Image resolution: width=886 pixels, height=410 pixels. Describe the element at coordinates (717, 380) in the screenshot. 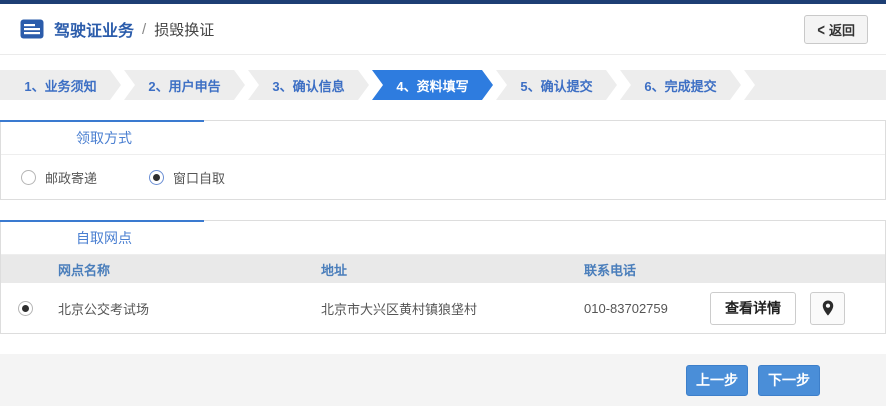

I see `previous-step-button: 上一步` at that location.